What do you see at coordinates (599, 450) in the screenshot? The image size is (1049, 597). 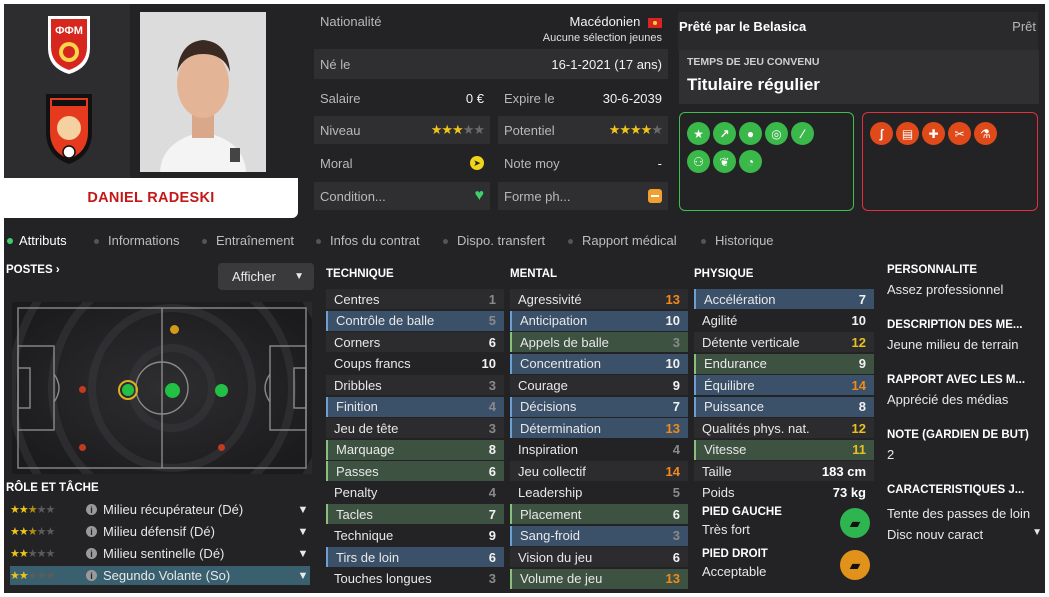 I see `mental-attribute-row: Inspiration 4` at bounding box center [599, 450].